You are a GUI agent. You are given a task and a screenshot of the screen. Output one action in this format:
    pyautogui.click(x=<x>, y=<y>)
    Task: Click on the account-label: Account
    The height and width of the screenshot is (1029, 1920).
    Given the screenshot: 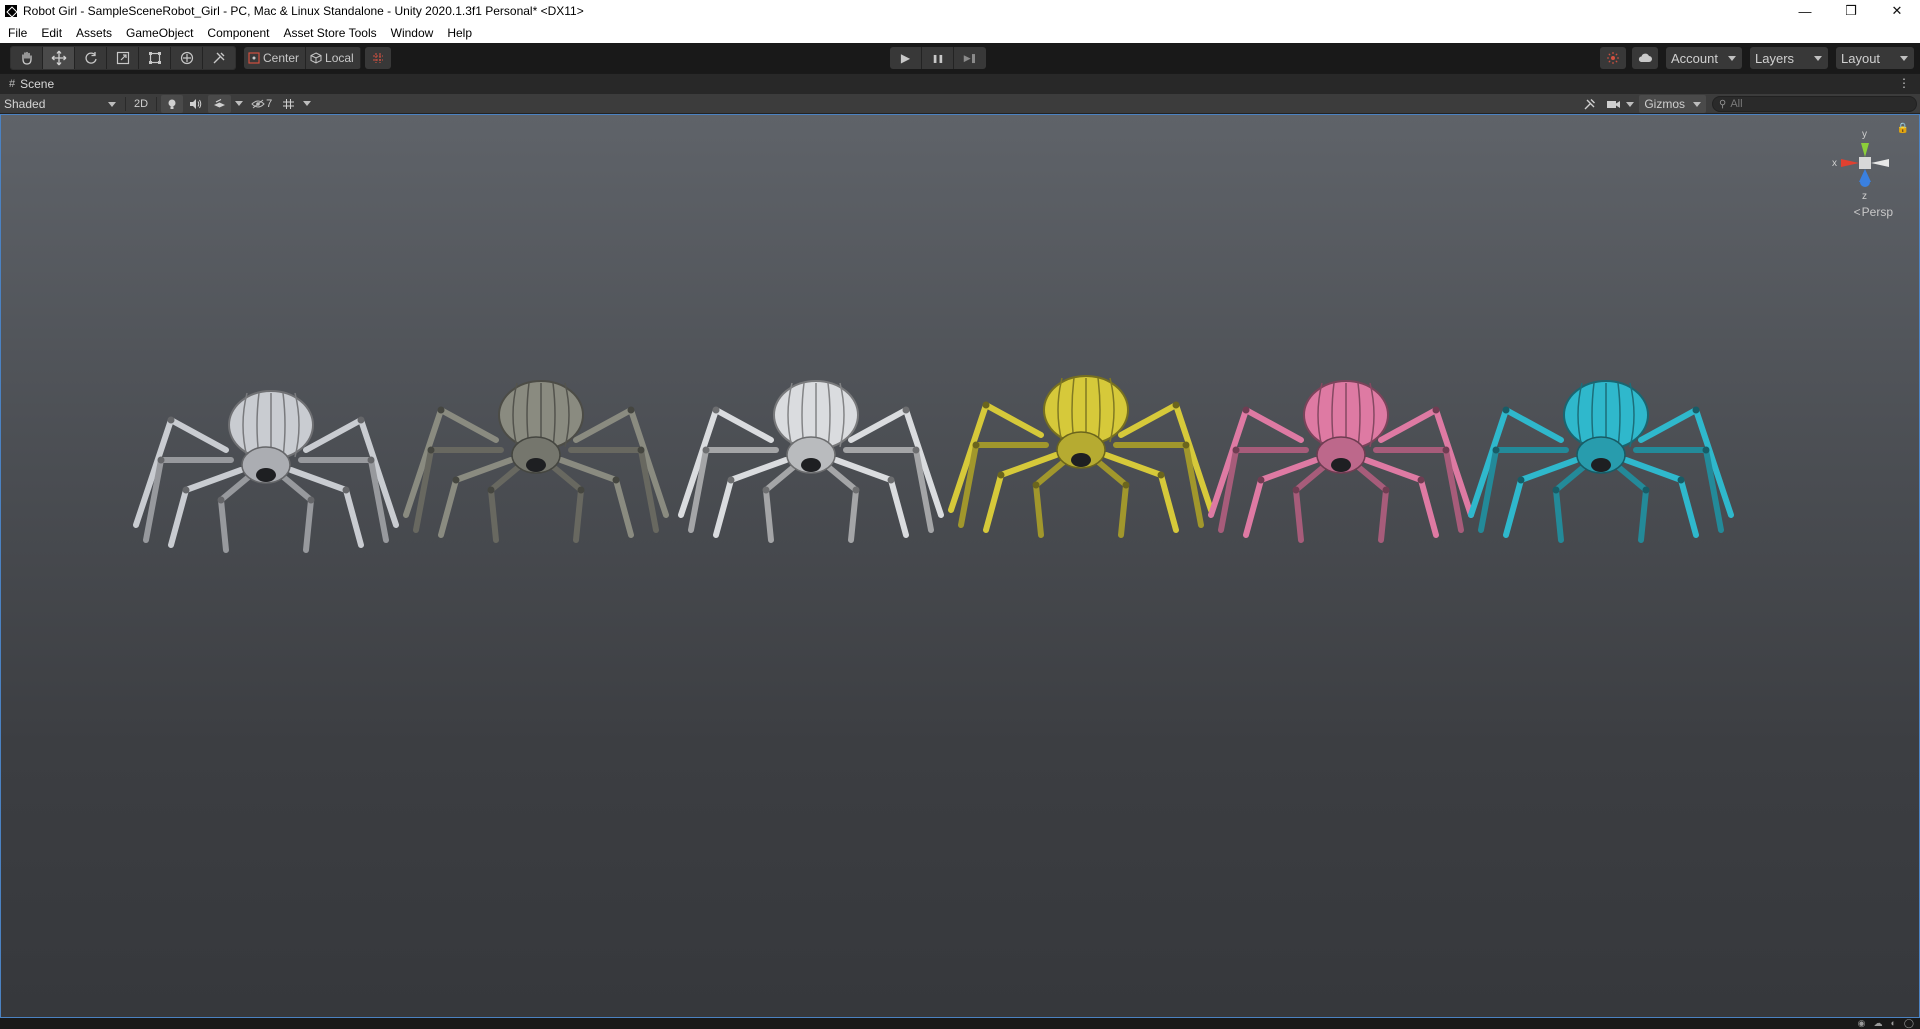 What is the action you would take?
    pyautogui.click(x=1694, y=58)
    